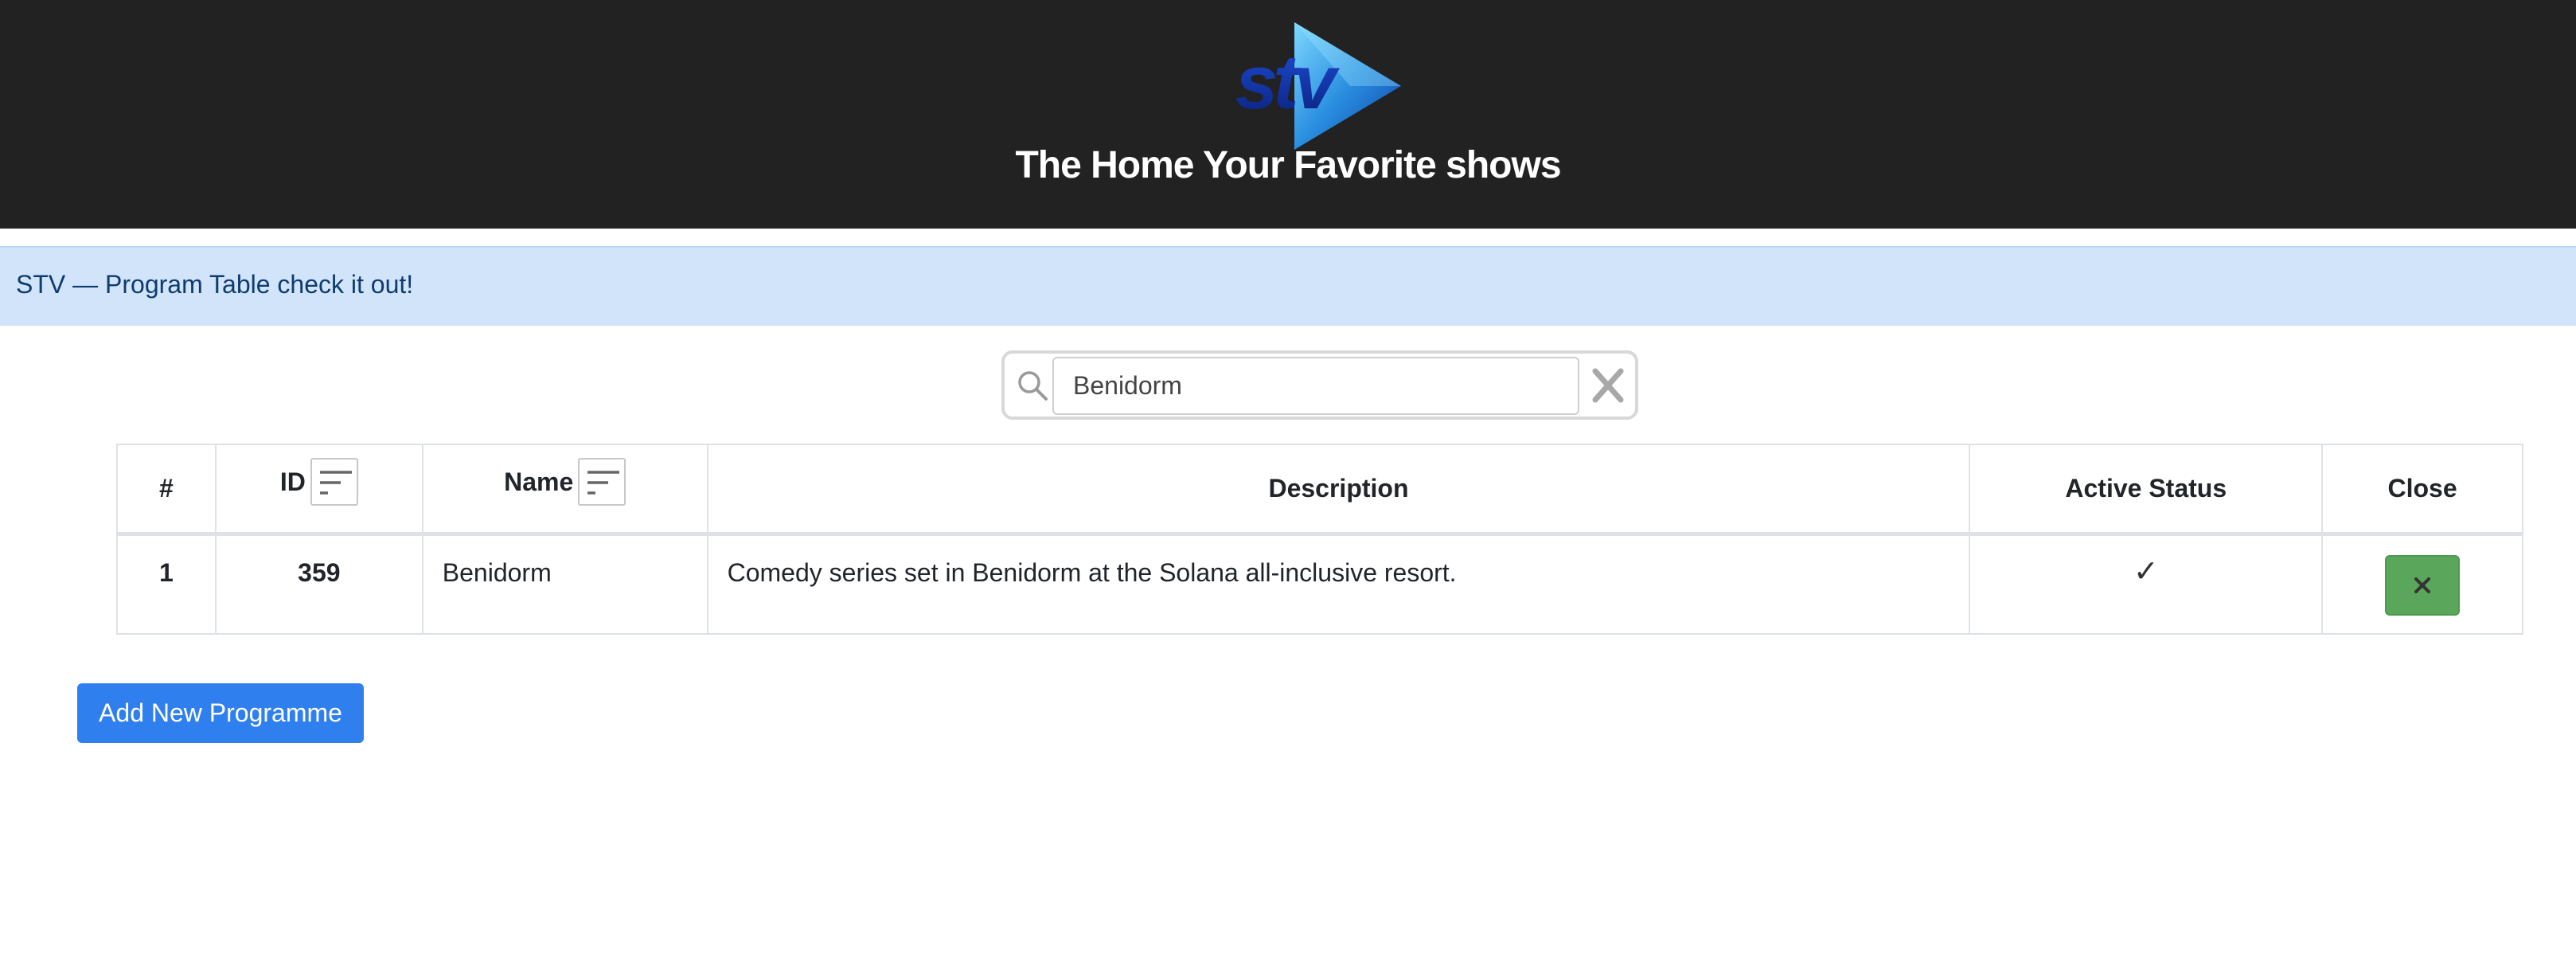 This screenshot has height=970, width=2576. I want to click on column-header-name-label: Name, so click(539, 481).